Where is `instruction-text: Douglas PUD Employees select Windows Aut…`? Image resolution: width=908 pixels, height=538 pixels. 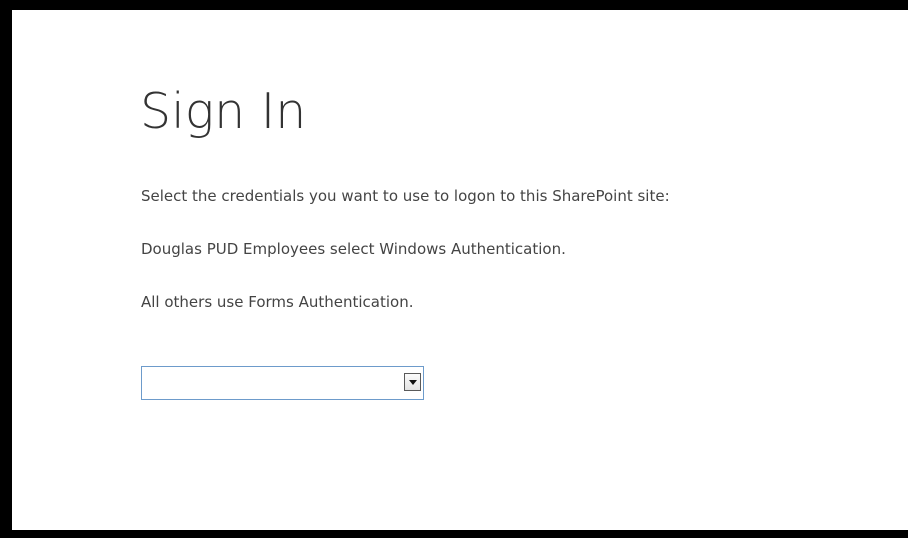 instruction-text: Douglas PUD Employees select Windows Aut… is located at coordinates (353, 249).